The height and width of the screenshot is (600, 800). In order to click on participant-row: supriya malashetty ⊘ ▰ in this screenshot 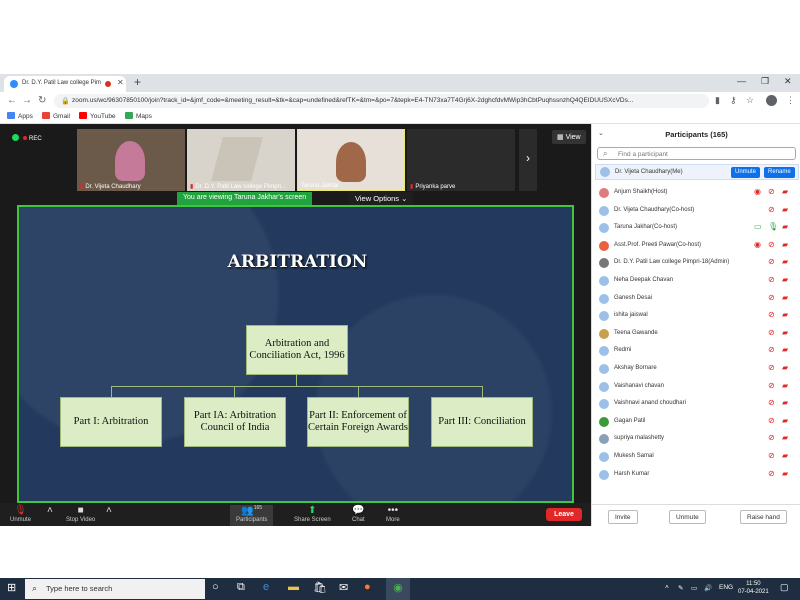, I will do `click(696, 439)`.